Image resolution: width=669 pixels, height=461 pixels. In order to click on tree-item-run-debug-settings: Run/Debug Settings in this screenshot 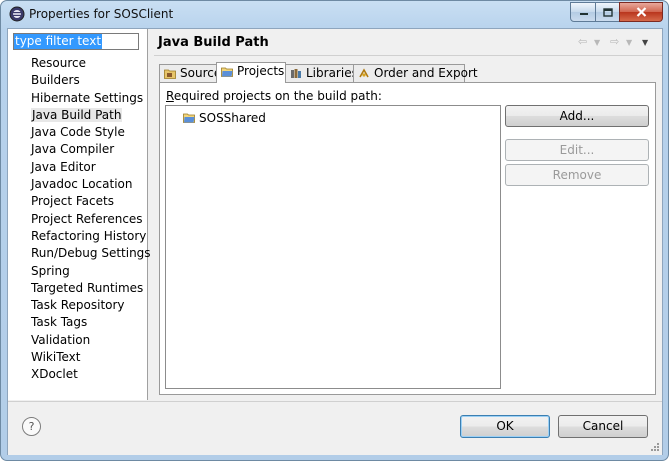, I will do `click(79, 253)`.